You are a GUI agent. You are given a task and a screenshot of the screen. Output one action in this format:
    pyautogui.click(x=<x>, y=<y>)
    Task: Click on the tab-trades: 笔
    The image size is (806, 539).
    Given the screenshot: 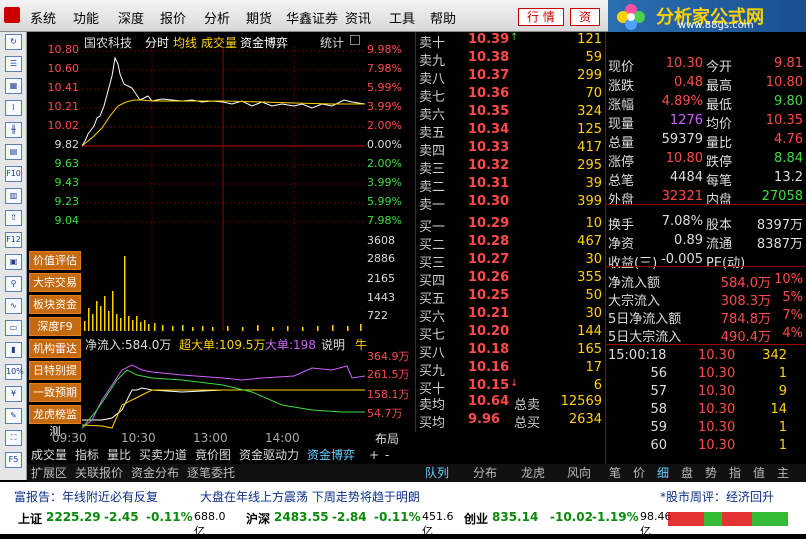 What is the action you would take?
    pyautogui.click(x=615, y=473)
    